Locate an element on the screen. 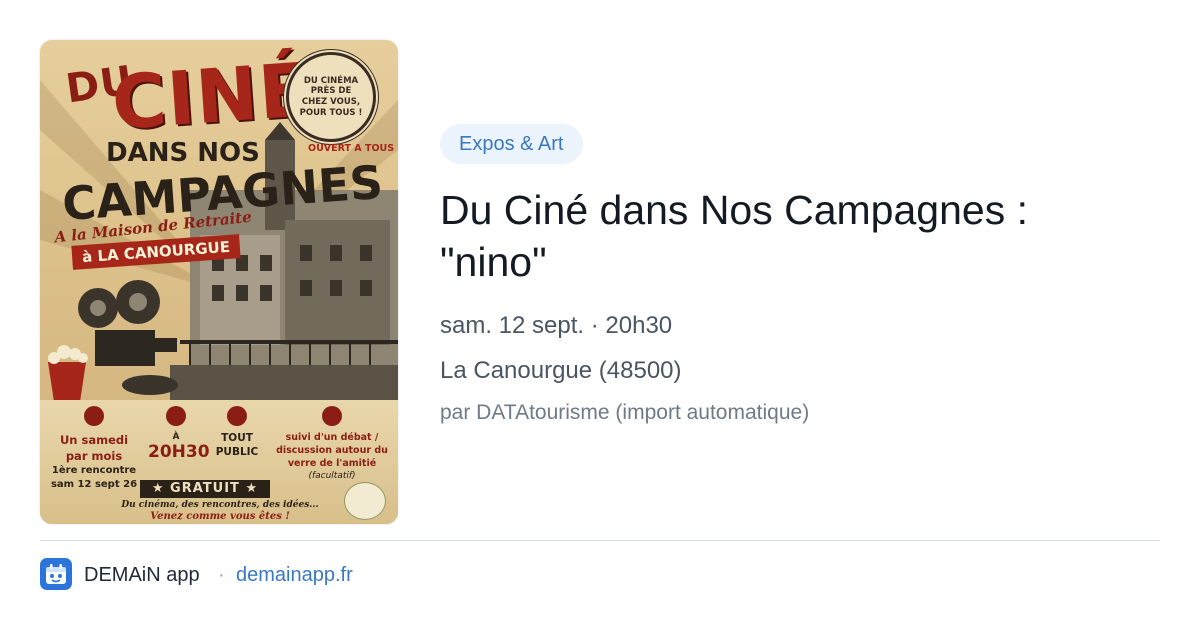  clock-icon is located at coordinates (176, 416).